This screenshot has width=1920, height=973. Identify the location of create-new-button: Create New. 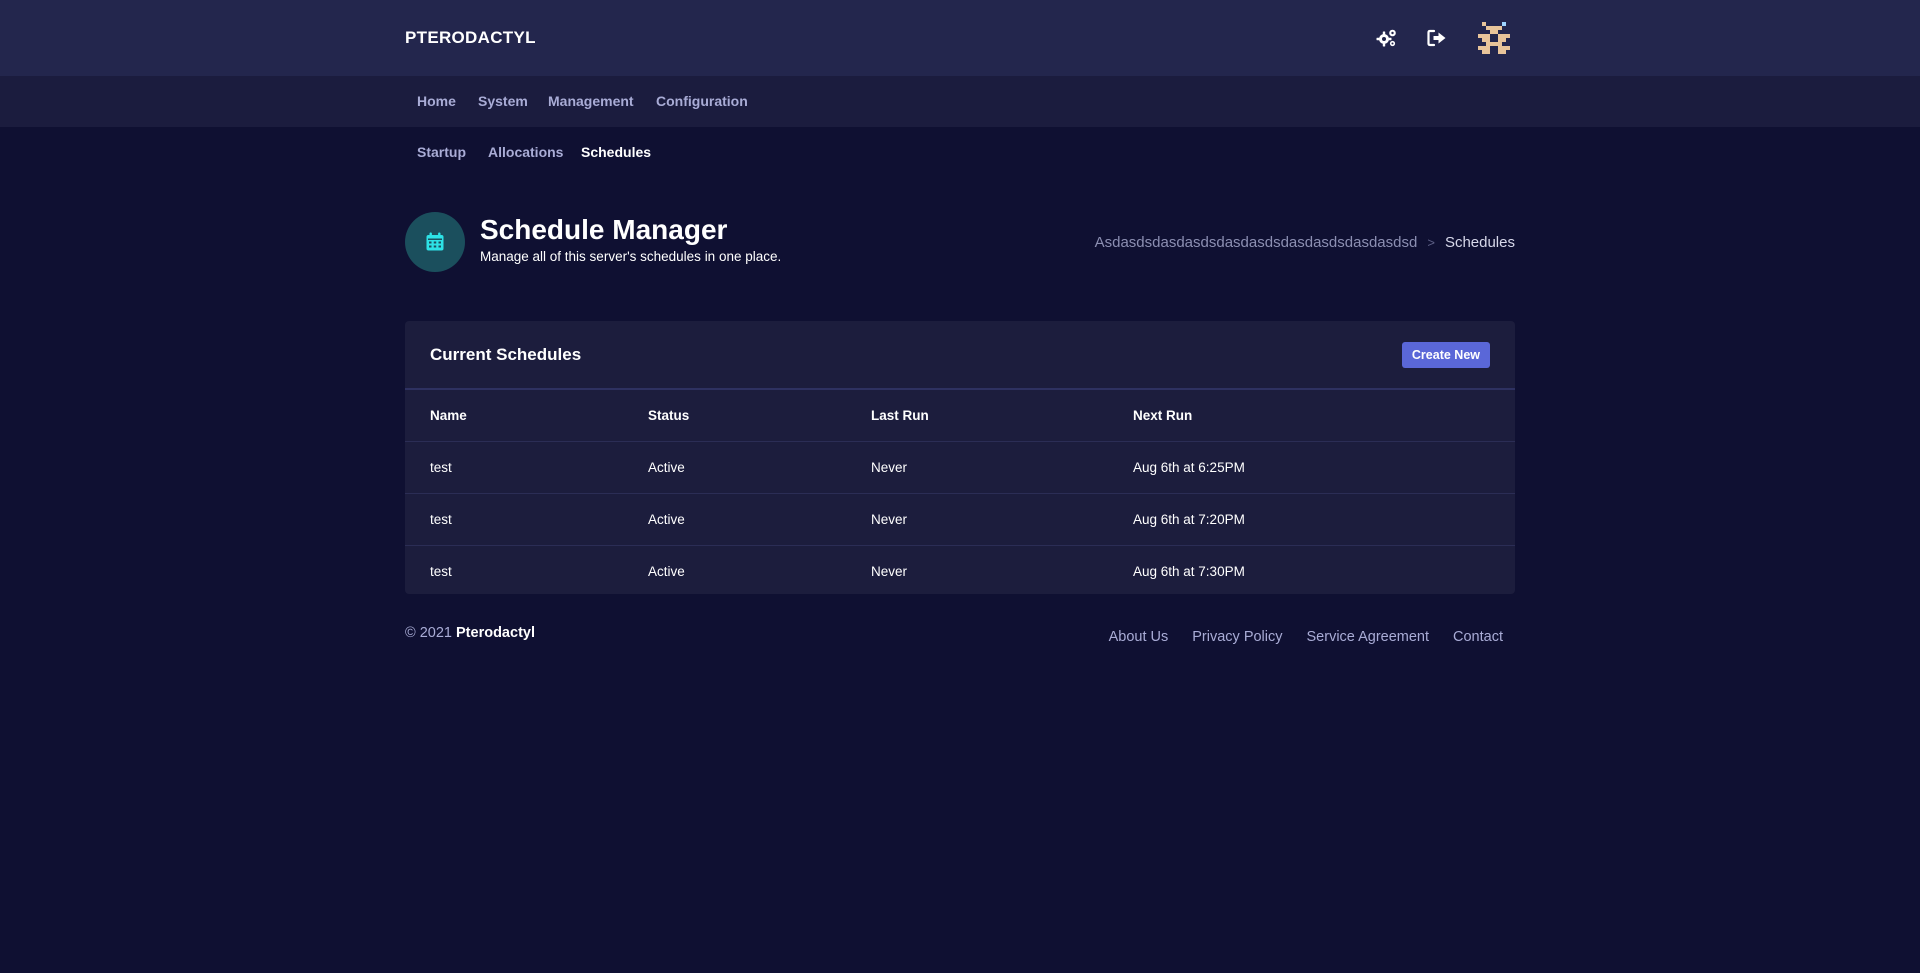
(1445, 355).